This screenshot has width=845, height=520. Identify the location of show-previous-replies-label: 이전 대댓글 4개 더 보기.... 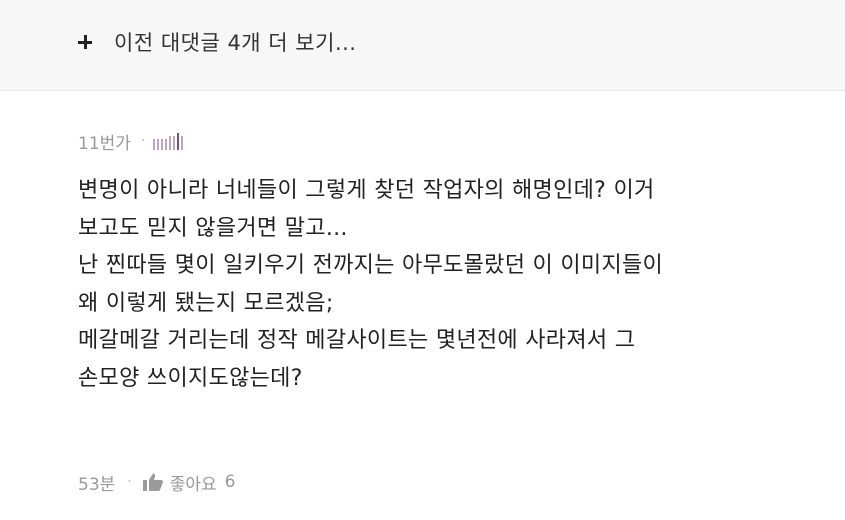
(235, 43).